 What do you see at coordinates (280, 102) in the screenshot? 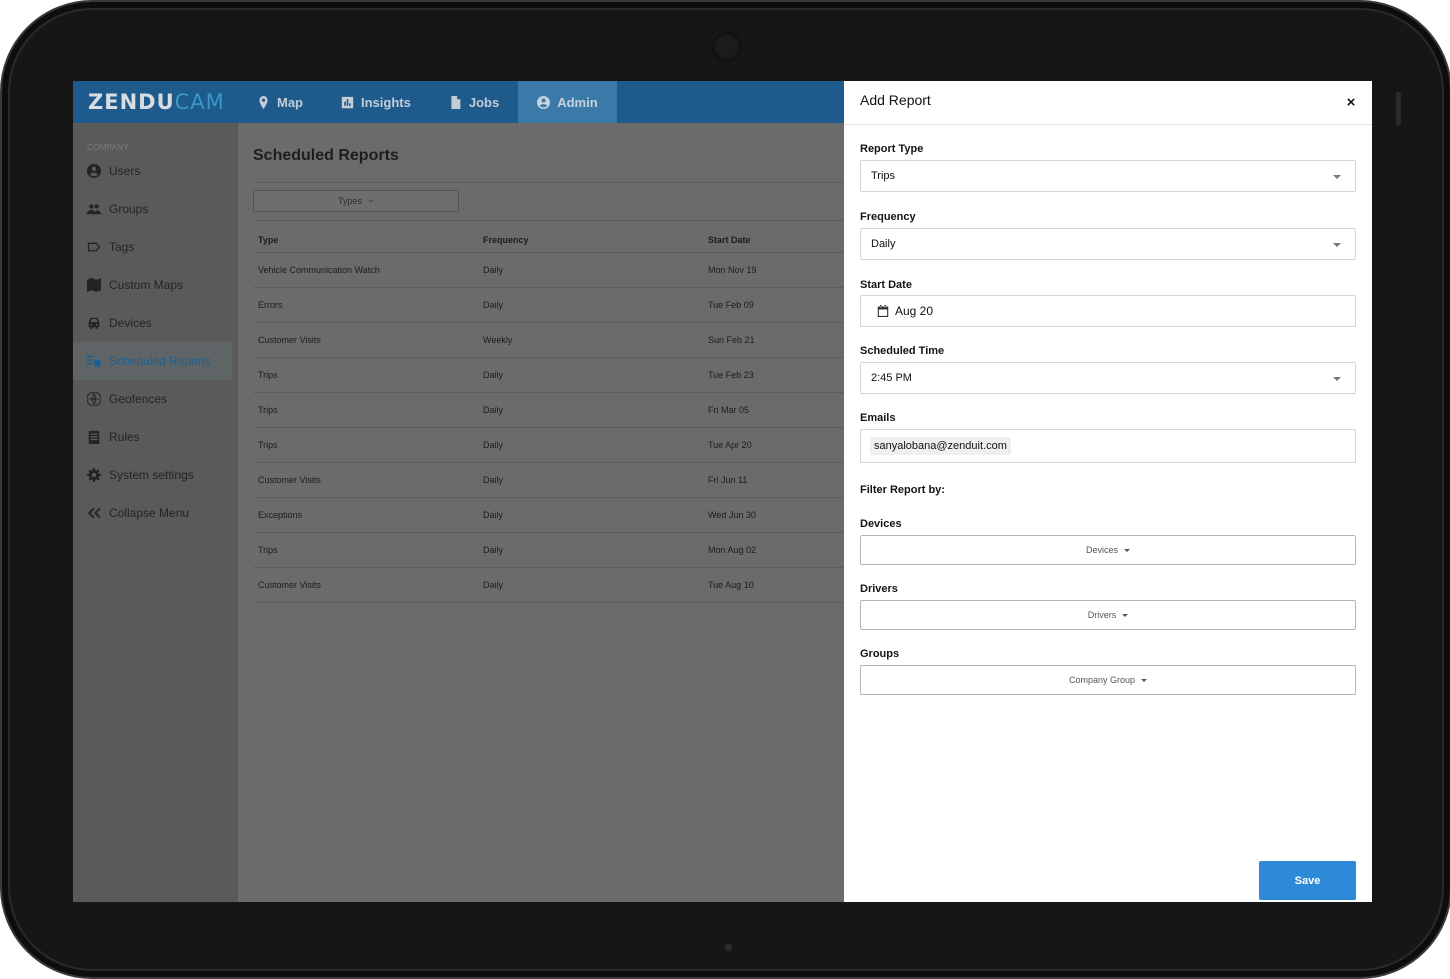
I see `nav-tab-map: Map` at bounding box center [280, 102].